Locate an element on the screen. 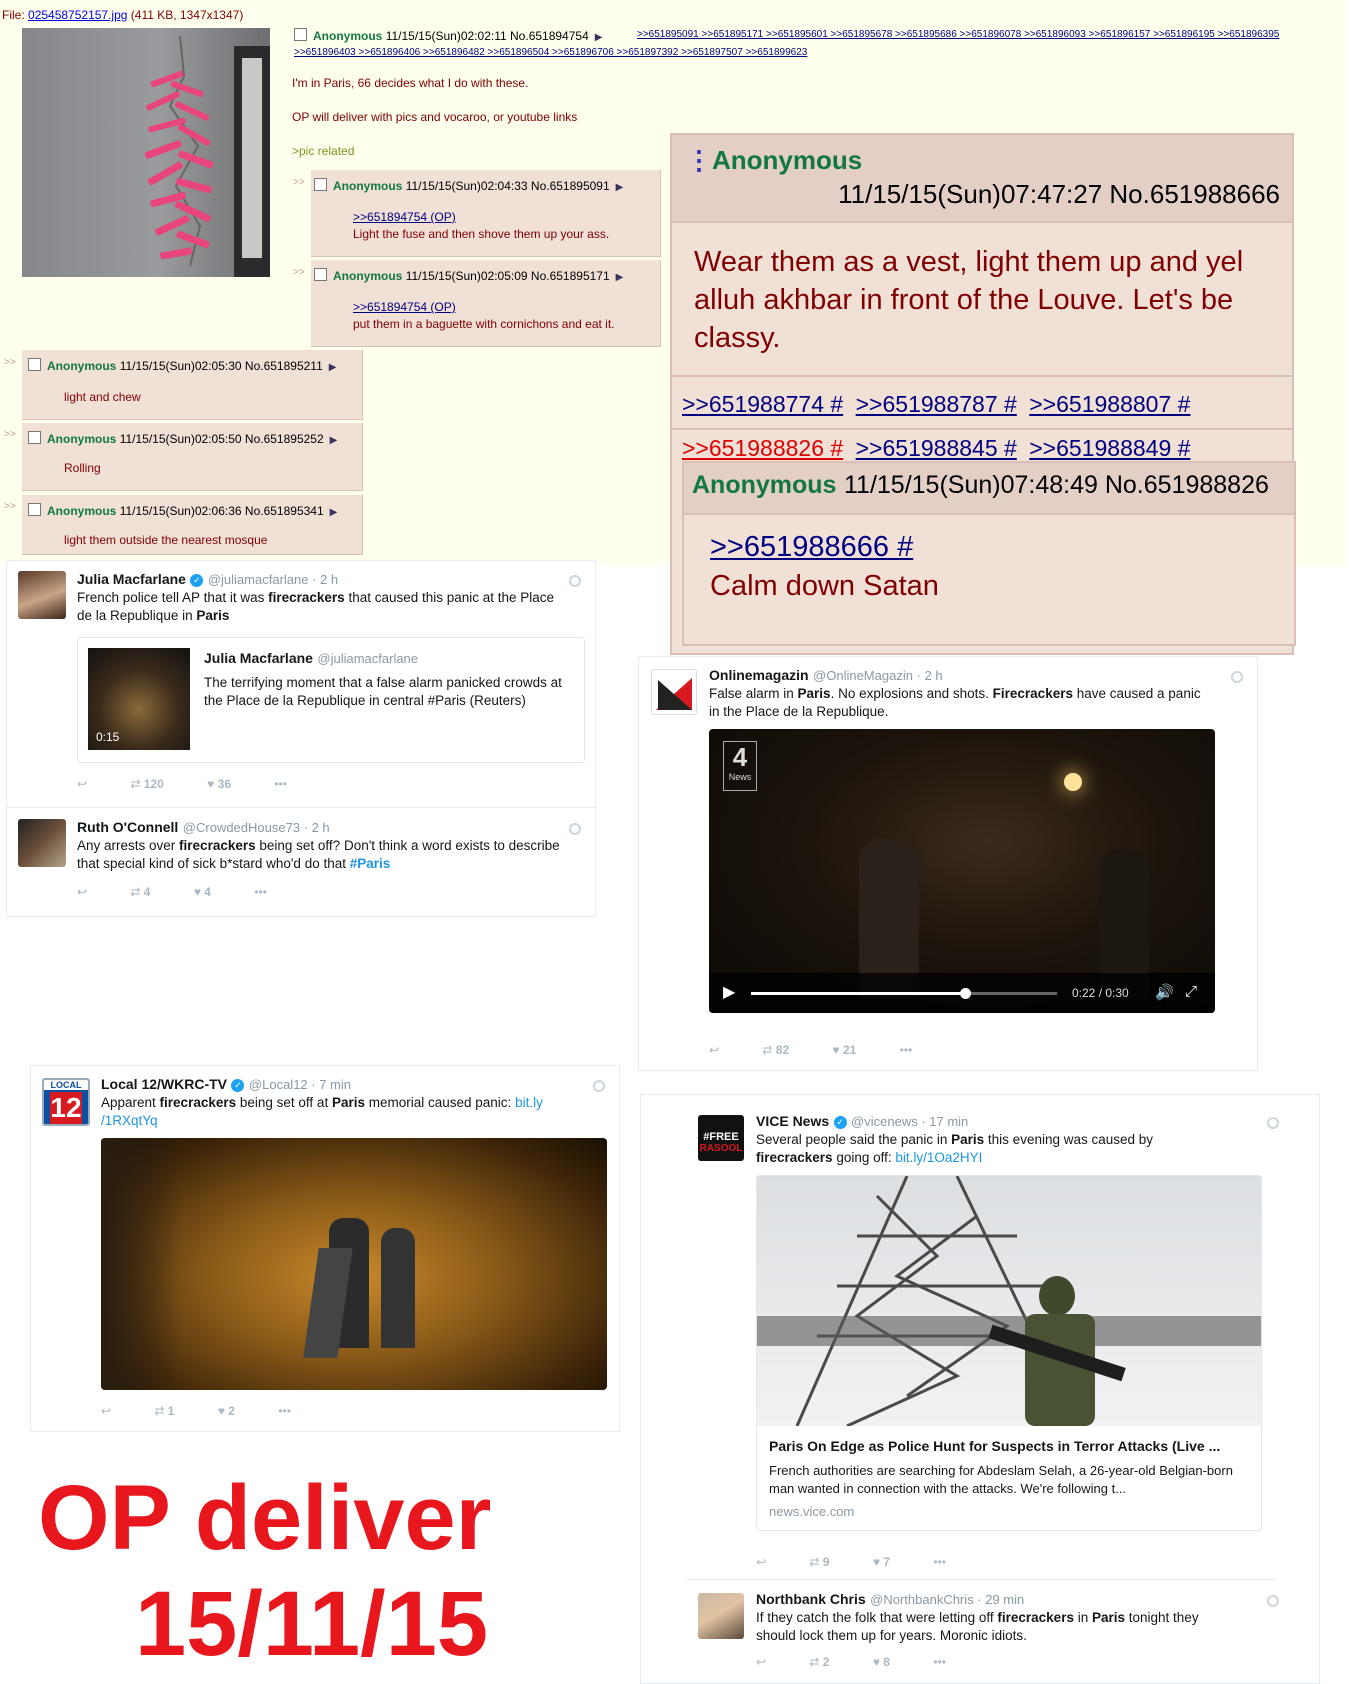 The image size is (1360, 1684). reply-ref-link: >>651988787 # is located at coordinates (936, 404).